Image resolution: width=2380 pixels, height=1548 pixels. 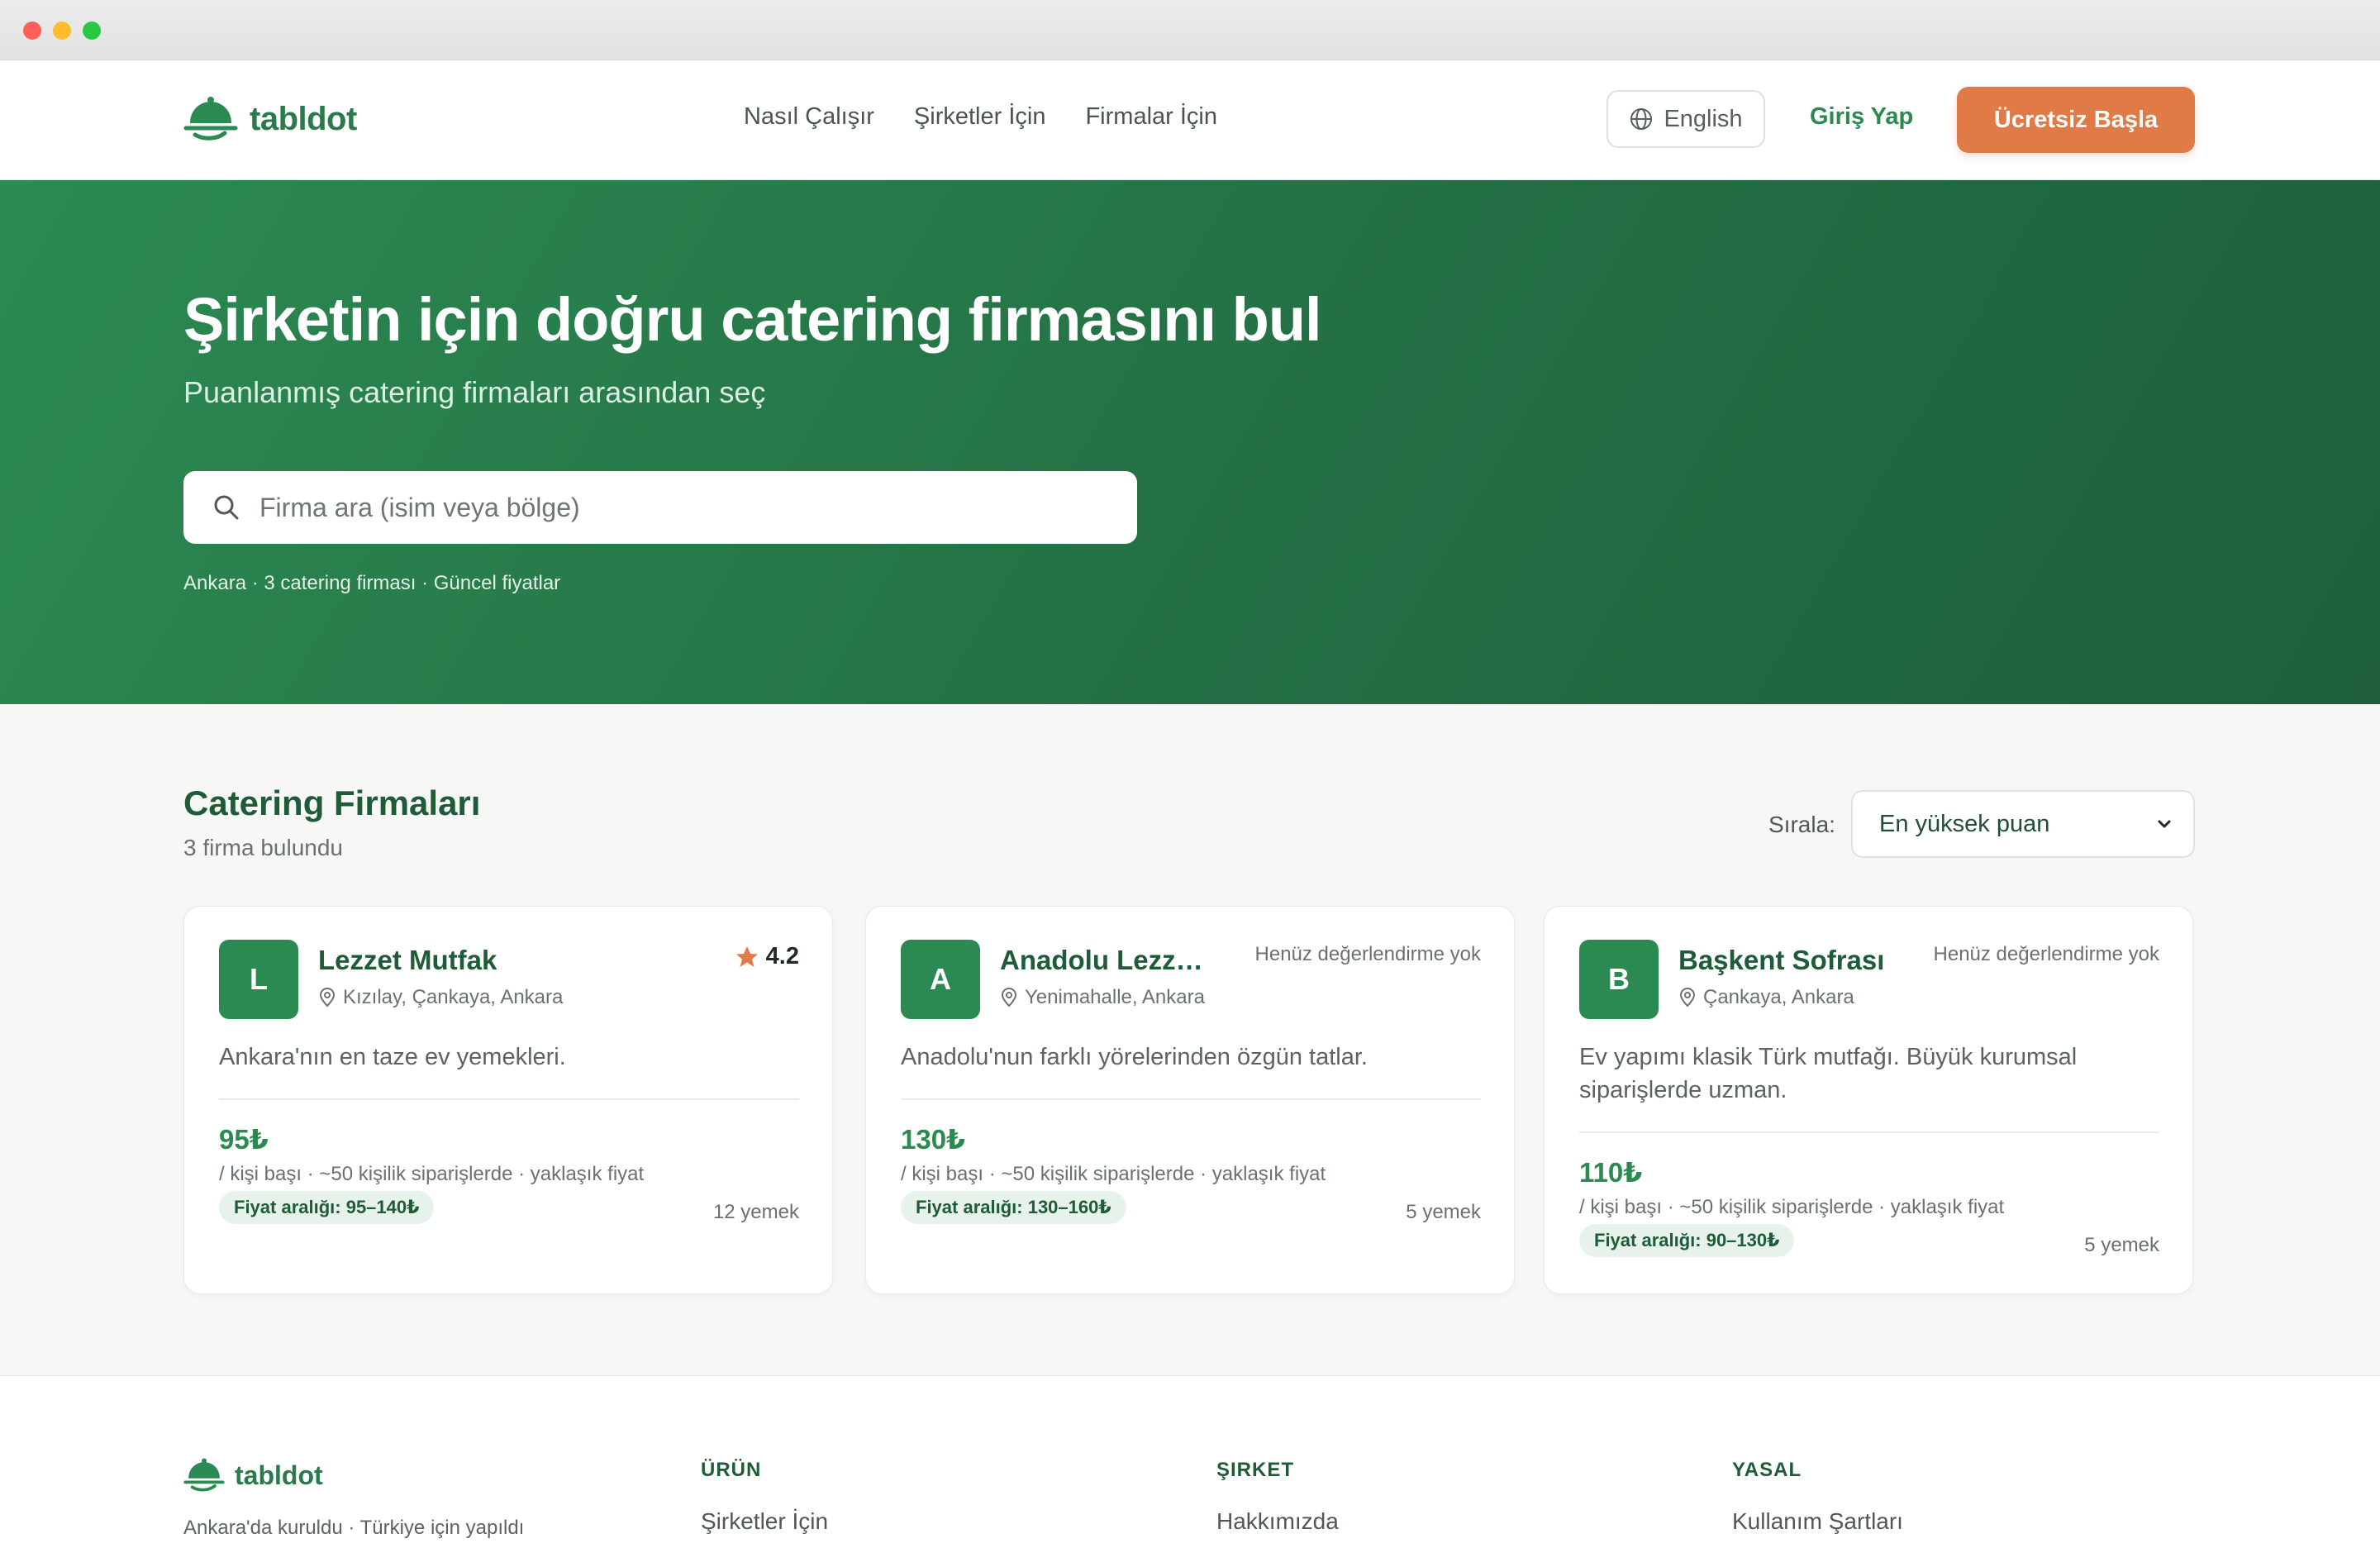 I want to click on caterer-price: 95₺, so click(x=244, y=1139).